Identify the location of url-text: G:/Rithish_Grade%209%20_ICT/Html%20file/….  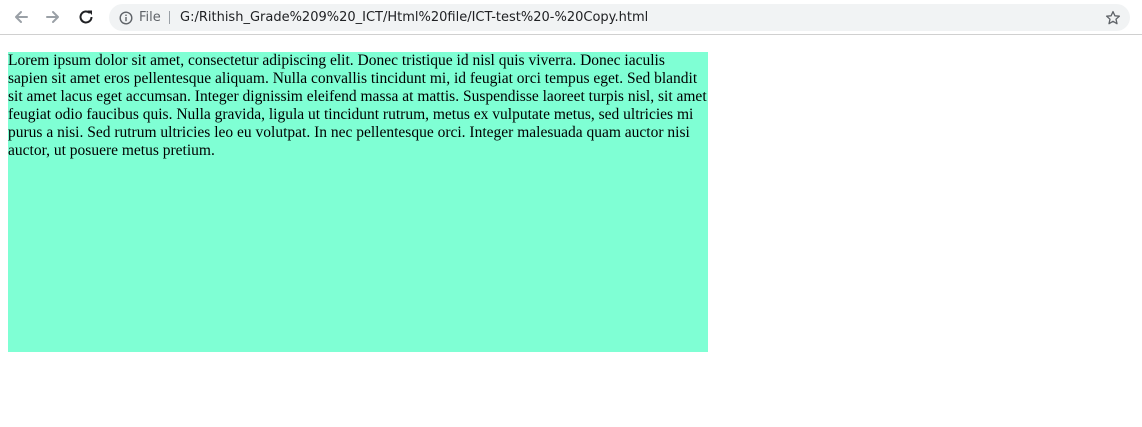
(414, 17).